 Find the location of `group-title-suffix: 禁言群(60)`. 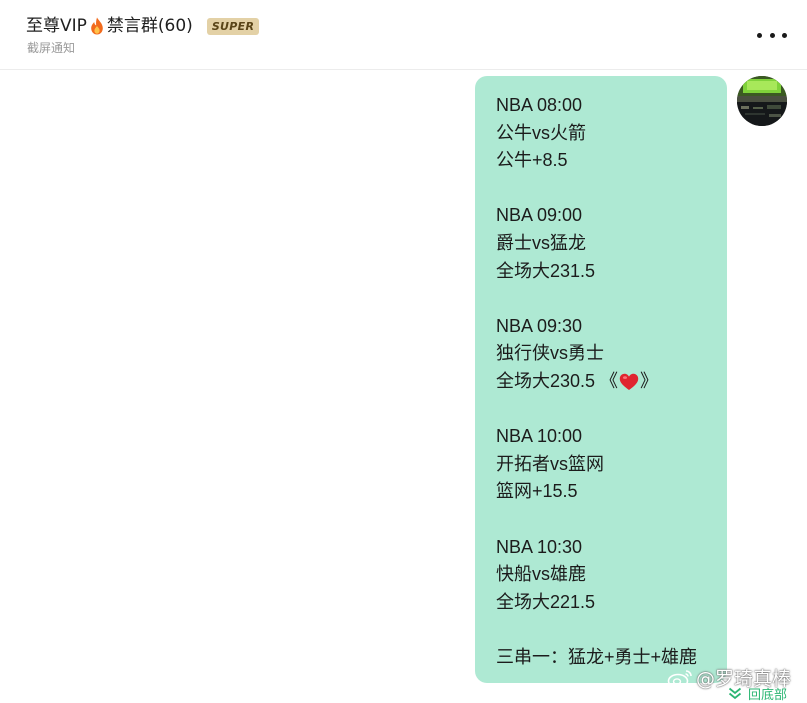

group-title-suffix: 禁言群(60) is located at coordinates (149, 26).